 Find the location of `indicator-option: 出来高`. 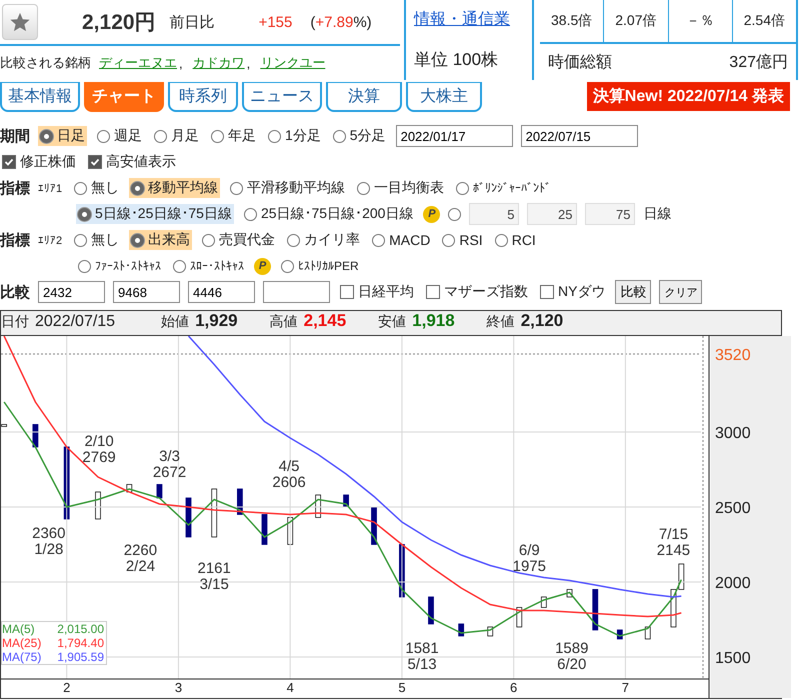

indicator-option: 出来高 is located at coordinates (160, 240).